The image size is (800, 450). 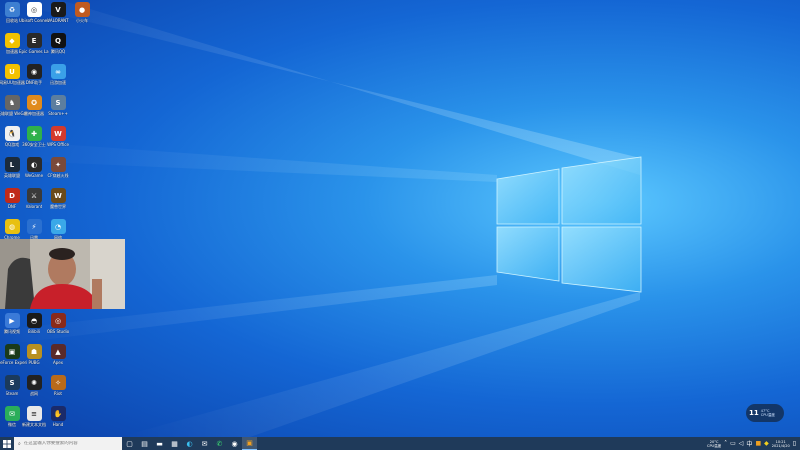 What do you see at coordinates (12, 424) in the screenshot?
I see `desktop-icon-label: 微信` at bounding box center [12, 424].